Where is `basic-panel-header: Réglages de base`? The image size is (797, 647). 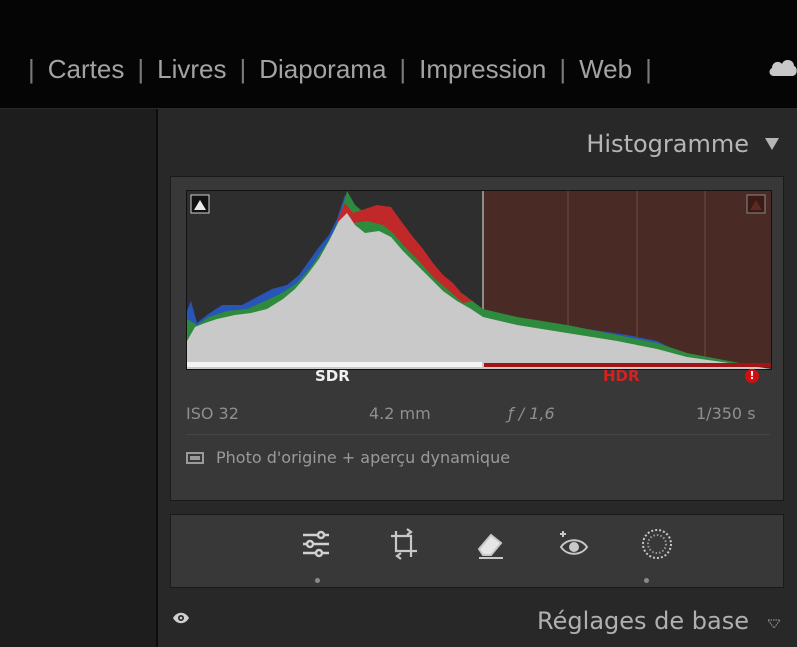 basic-panel-header: Réglages de base is located at coordinates (477, 624).